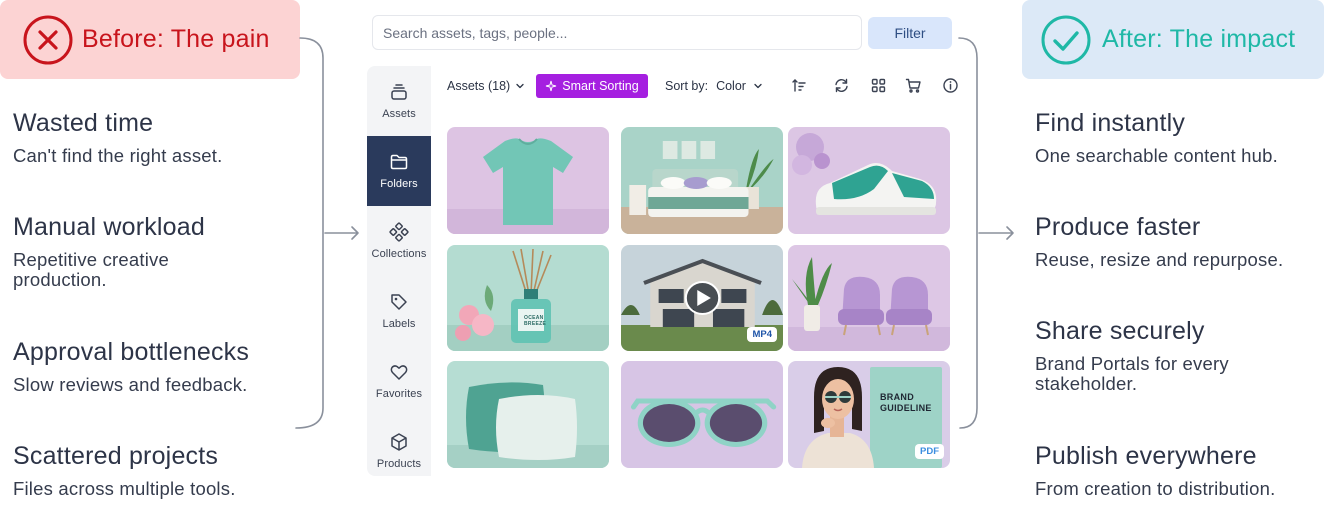 The height and width of the screenshot is (524, 1324). I want to click on brand-label-line: BRAND, so click(897, 397).